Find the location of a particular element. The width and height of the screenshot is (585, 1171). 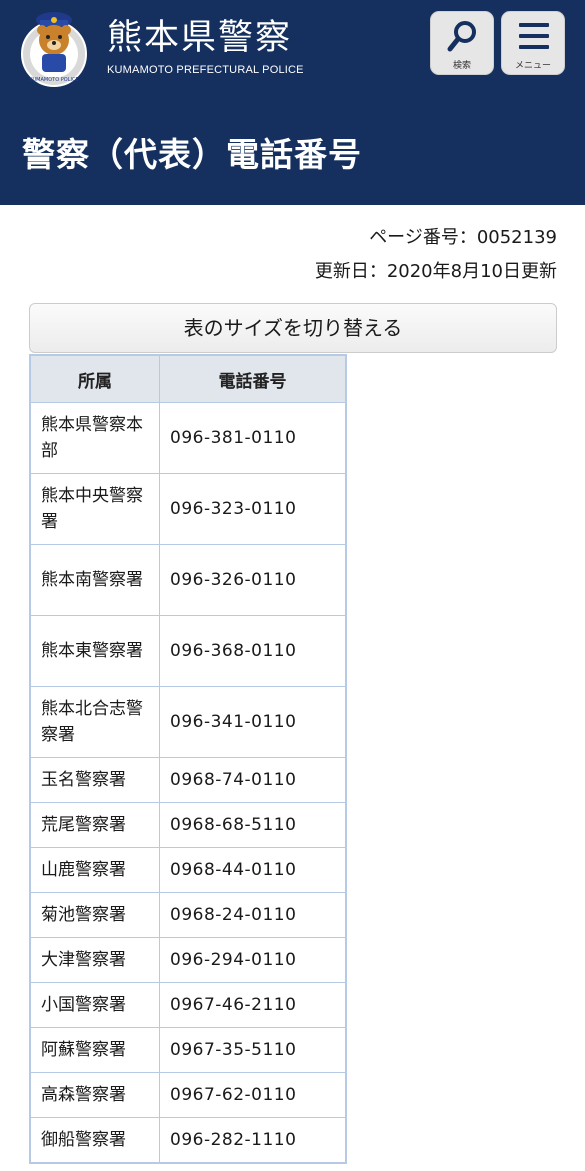

table-row: 熊本県警察本部 096-381-0110 is located at coordinates (188, 438).